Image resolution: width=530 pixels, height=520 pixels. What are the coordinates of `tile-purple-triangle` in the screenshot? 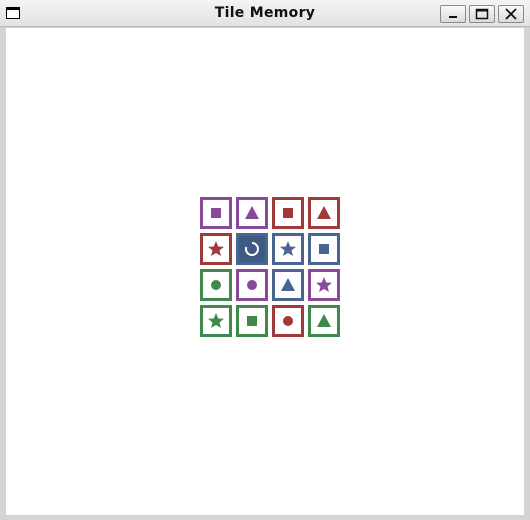 It's located at (252, 213).